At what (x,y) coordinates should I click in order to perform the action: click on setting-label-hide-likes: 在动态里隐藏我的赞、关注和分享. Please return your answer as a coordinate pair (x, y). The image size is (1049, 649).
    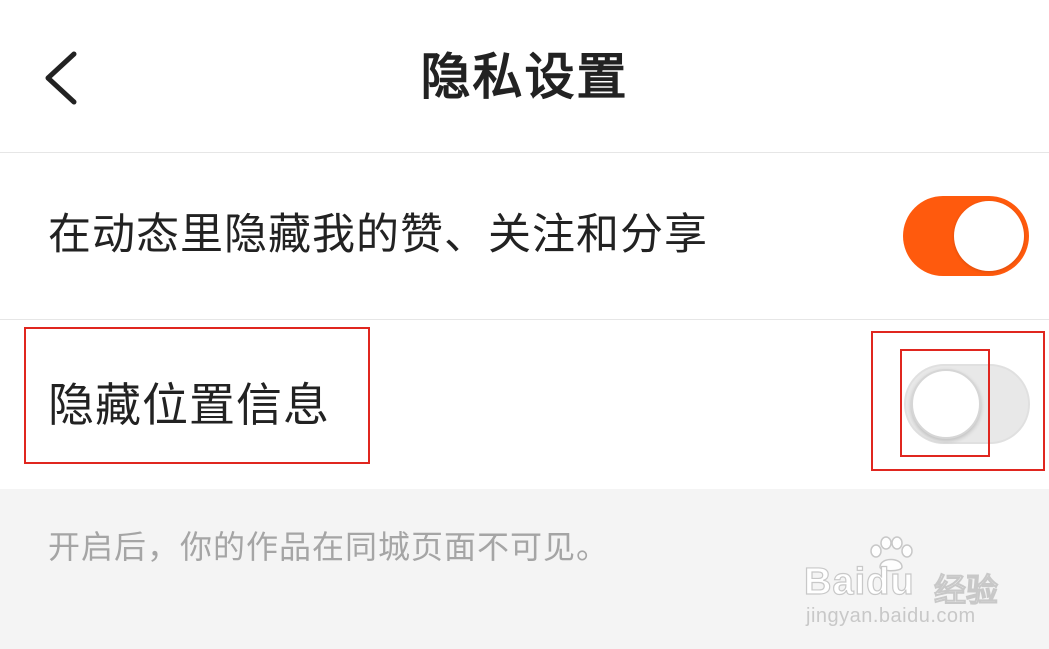
    Looking at the image, I should click on (378, 235).